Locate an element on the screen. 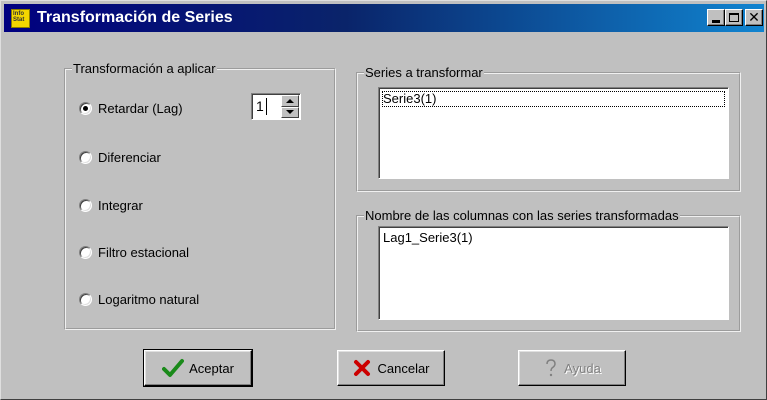 Image resolution: width=767 pixels, height=400 pixels. radio-lag: Retardar (Lag) is located at coordinates (131, 108).